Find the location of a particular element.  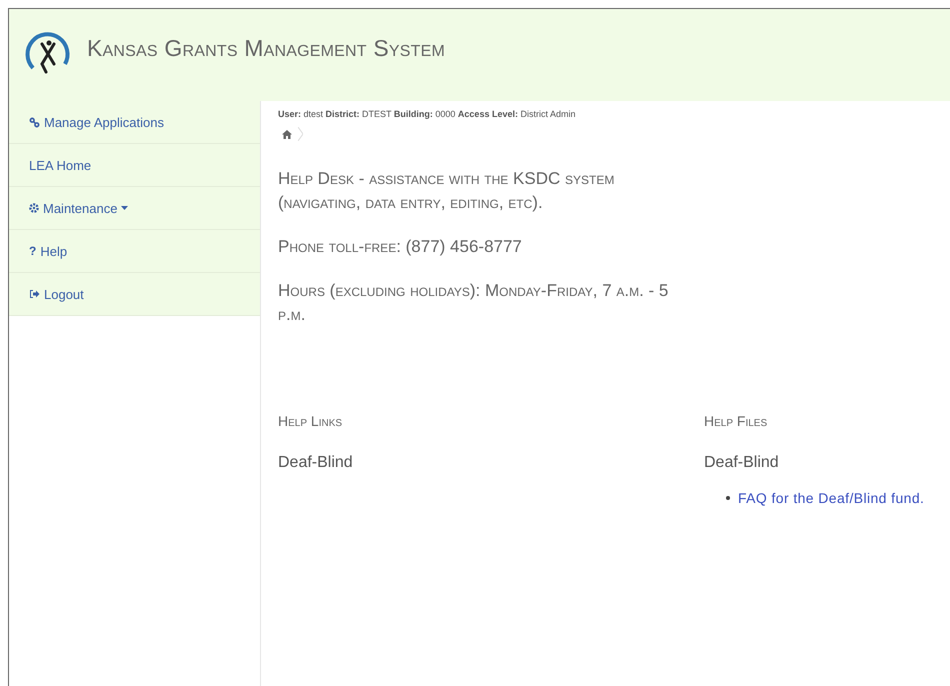

sidebar-link: Logout is located at coordinates (134, 293).